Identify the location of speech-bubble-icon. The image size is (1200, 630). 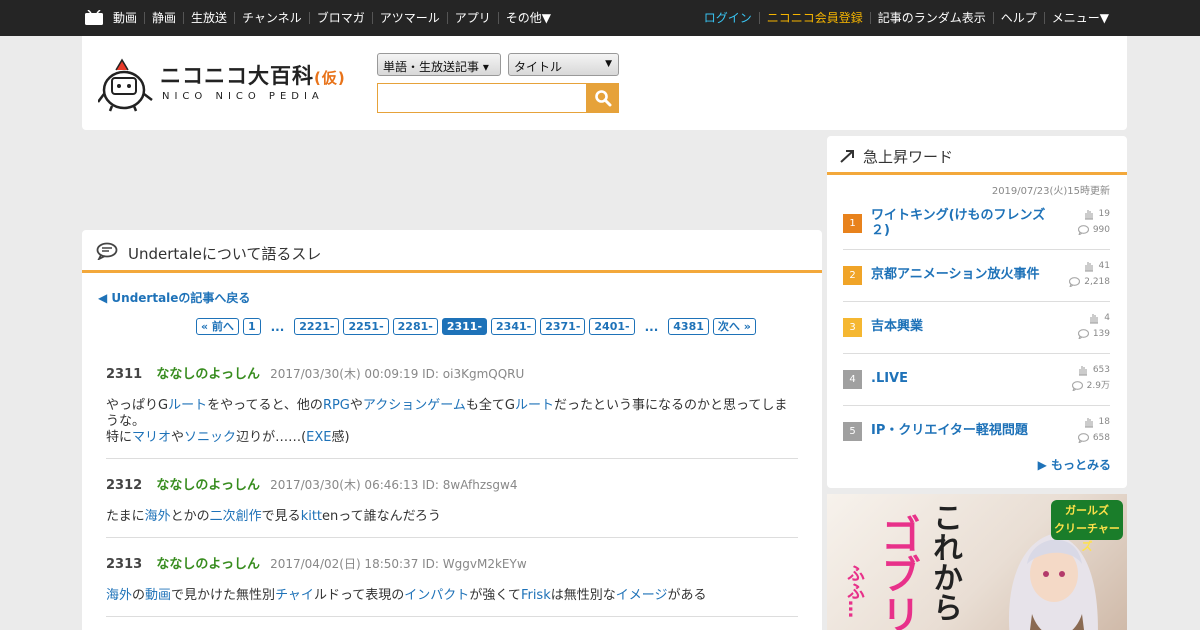
(107, 251).